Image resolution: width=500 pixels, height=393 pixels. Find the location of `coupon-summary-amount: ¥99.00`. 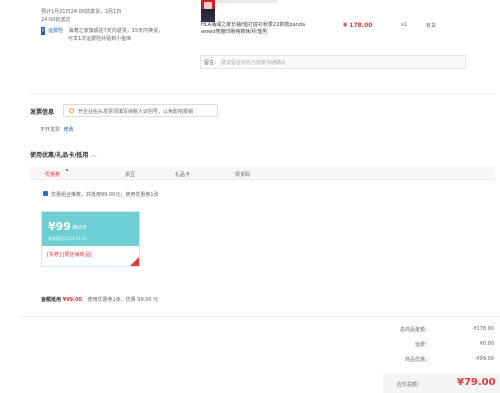

coupon-summary-amount: ¥99.00 is located at coordinates (72, 300).